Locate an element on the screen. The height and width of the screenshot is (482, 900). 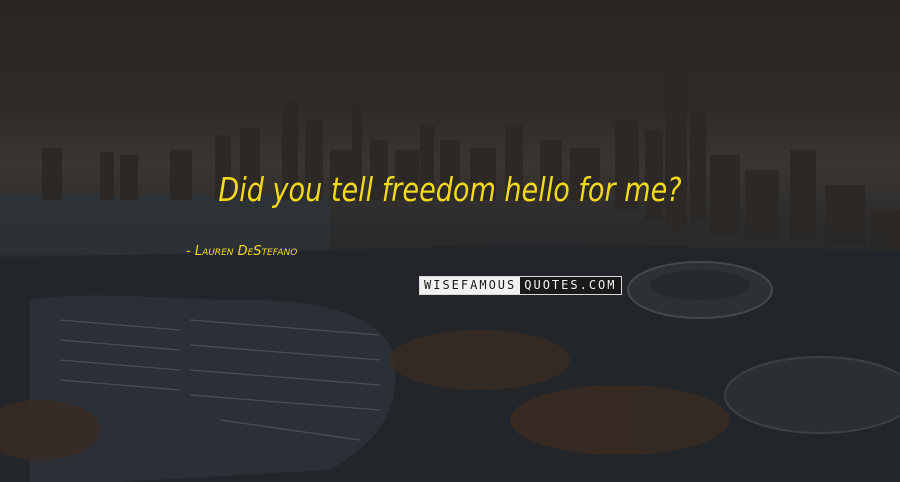
watermark-logo: WISEFAMOUS QUOTES.COM is located at coordinates (520, 285).